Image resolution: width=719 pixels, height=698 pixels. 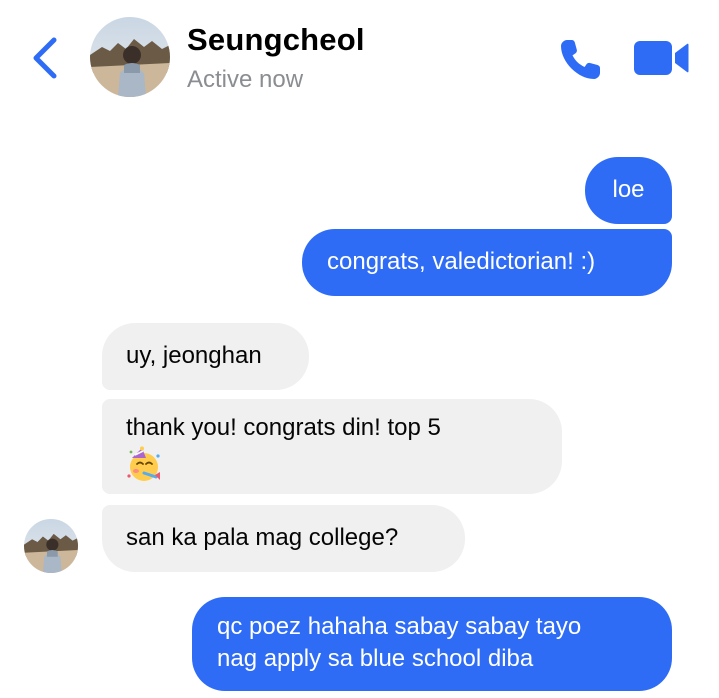 I want to click on sender-avatar, so click(x=51, y=546).